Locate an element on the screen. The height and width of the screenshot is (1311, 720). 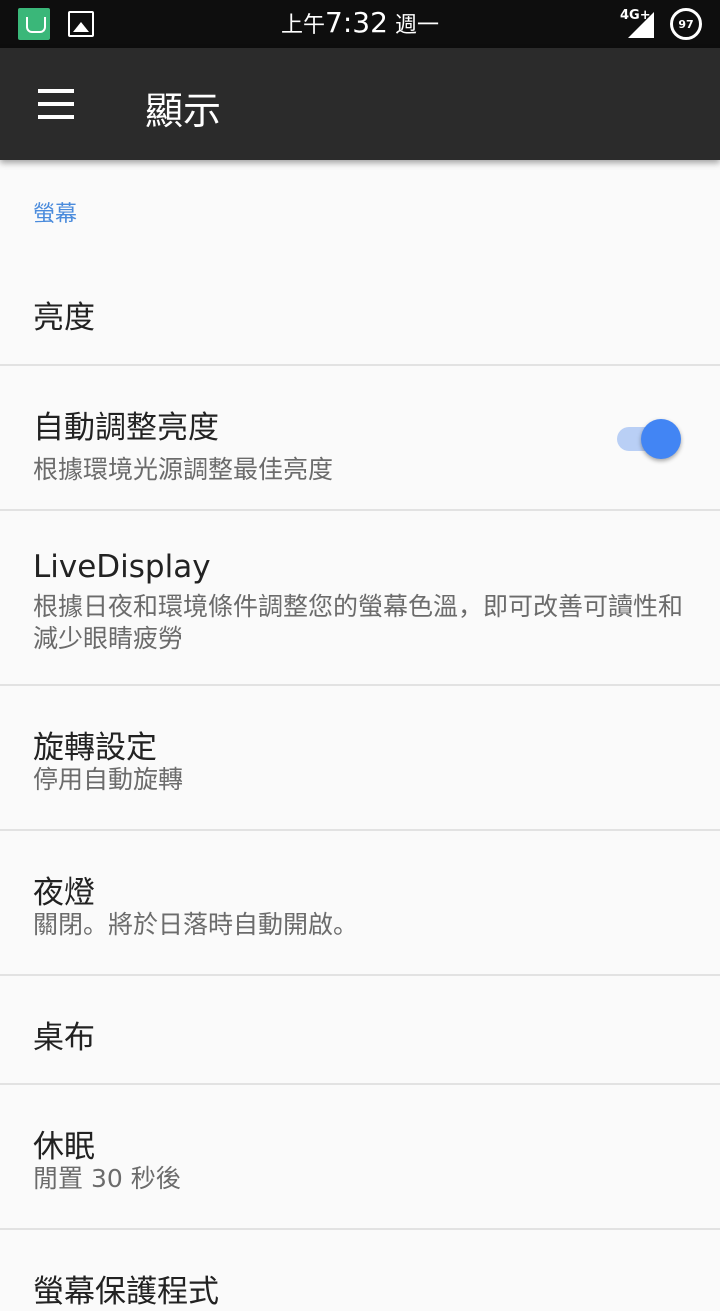
status-icons: 4G+ 97 is located at coordinates (661, 24).